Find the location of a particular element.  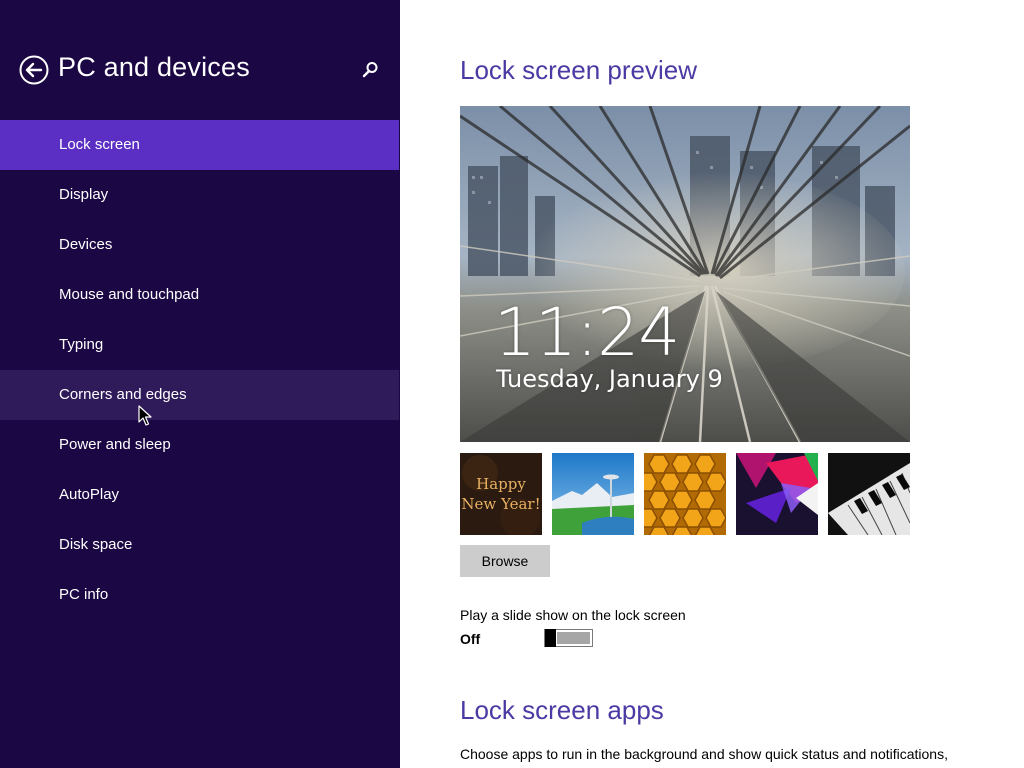

preview-heading: Lock screen preview is located at coordinates (578, 70).